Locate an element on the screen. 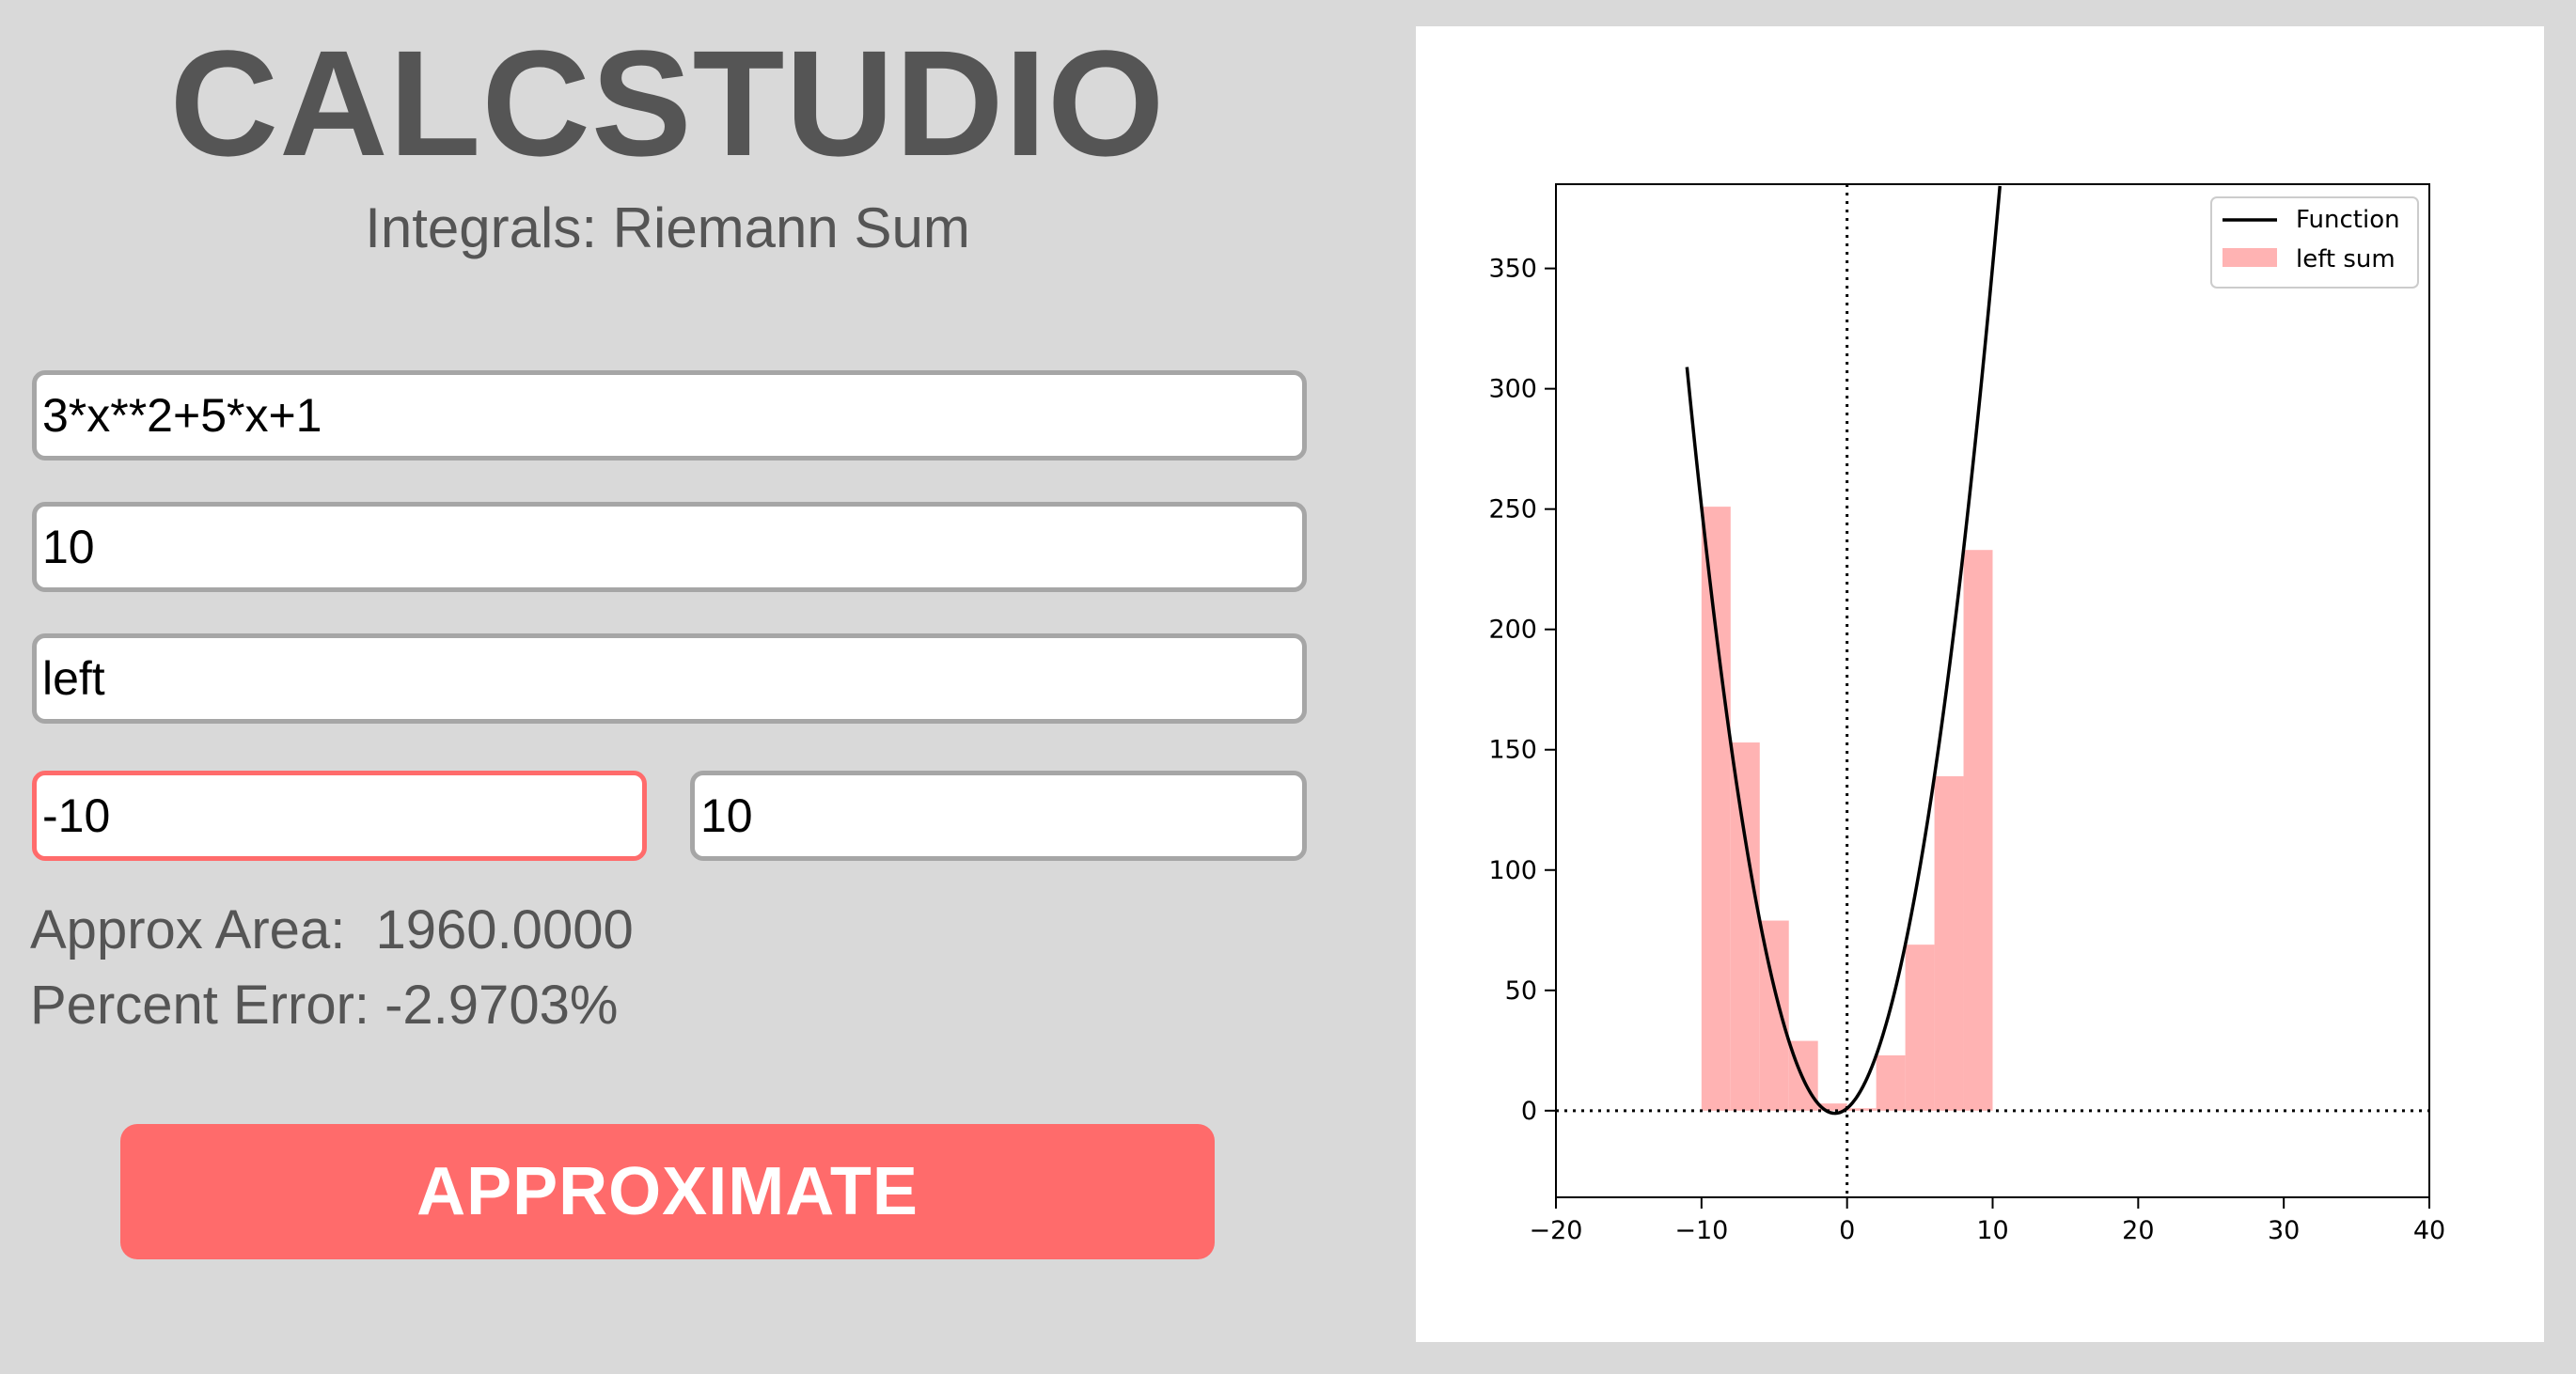  y-axis-ticks: 0 50 100 150 200 250 300 350 is located at coordinates (1522, 690).